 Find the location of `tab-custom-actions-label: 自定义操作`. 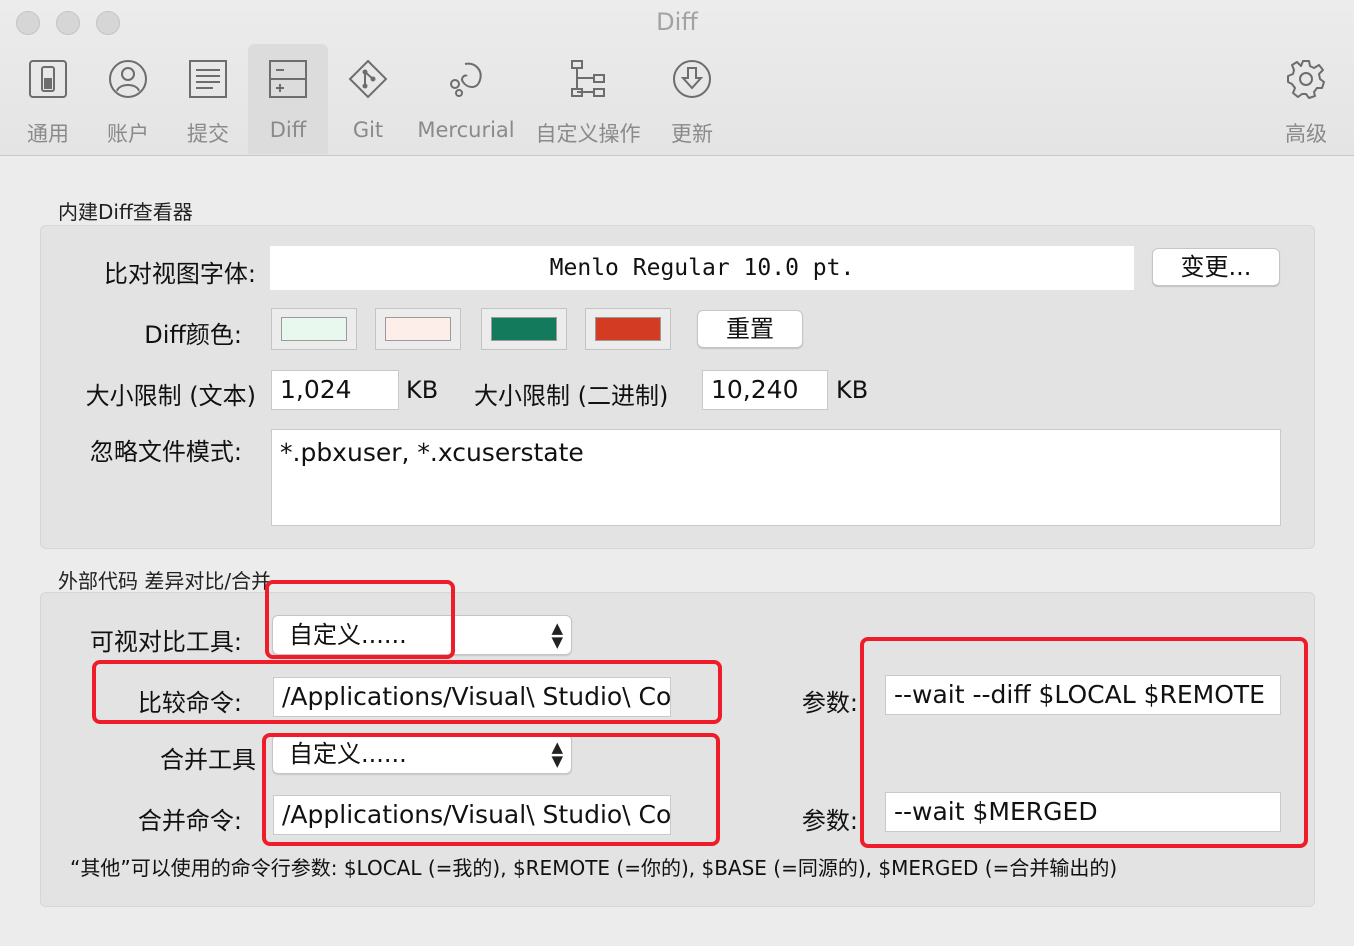

tab-custom-actions-label: 自定义操作 is located at coordinates (588, 134).